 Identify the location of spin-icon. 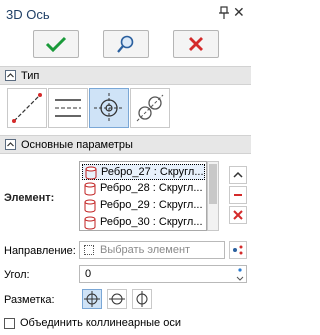
(240, 274).